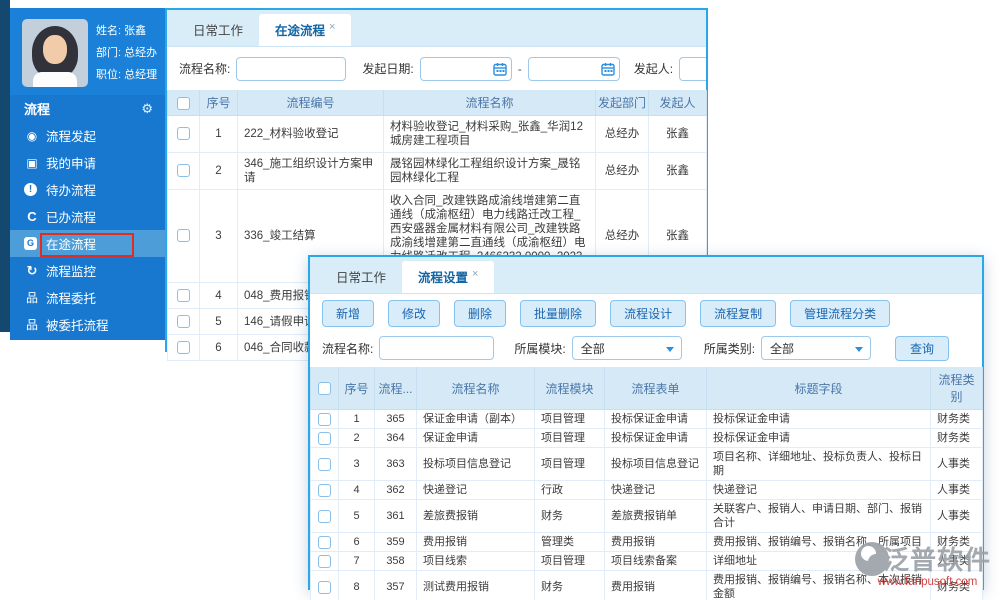 The image size is (1000, 600). Describe the element at coordinates (32, 270) in the screenshot. I see `monitor-refresh-icon: ↻` at that location.